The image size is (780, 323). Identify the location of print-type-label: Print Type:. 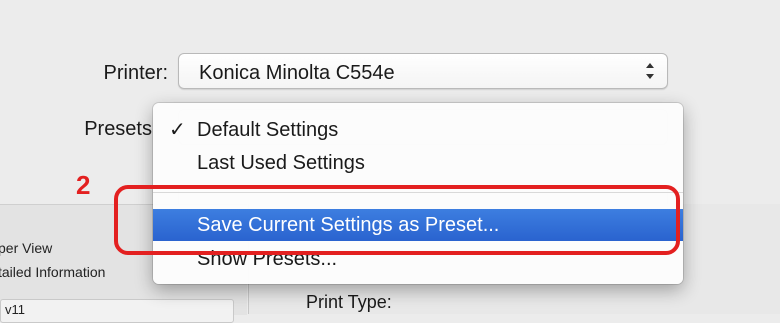
(349, 302).